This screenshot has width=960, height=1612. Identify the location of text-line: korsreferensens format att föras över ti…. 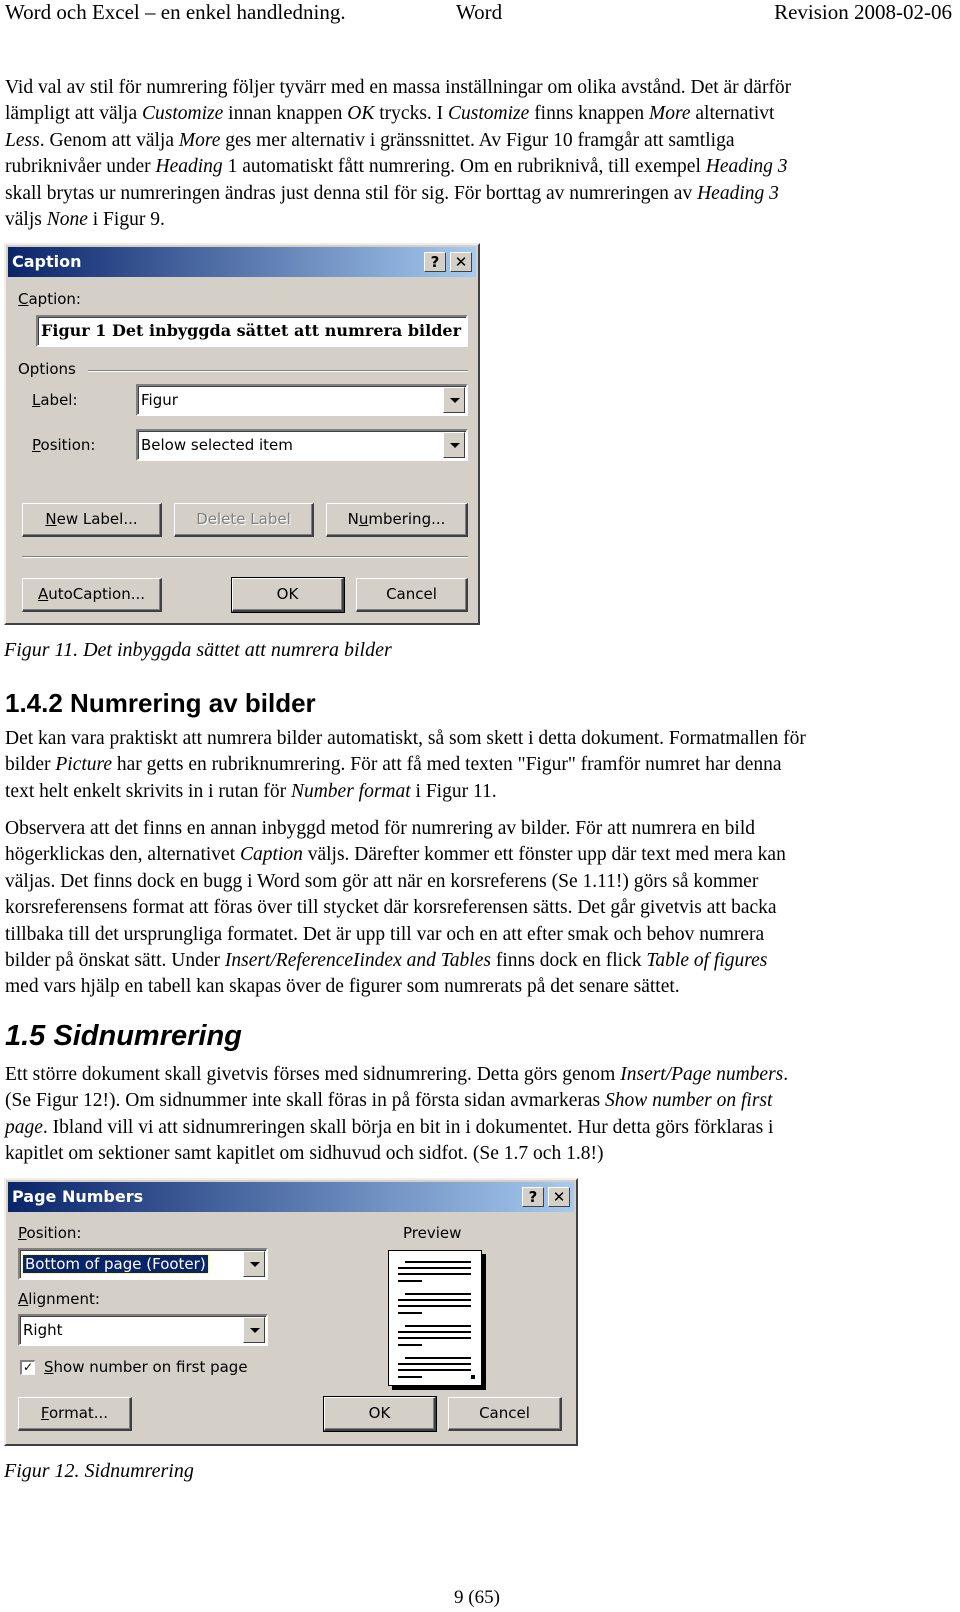
(391, 908).